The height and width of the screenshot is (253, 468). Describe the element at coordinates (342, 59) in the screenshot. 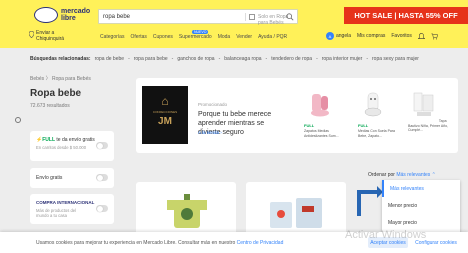

I see `related-link: ropa interior mujer` at that location.